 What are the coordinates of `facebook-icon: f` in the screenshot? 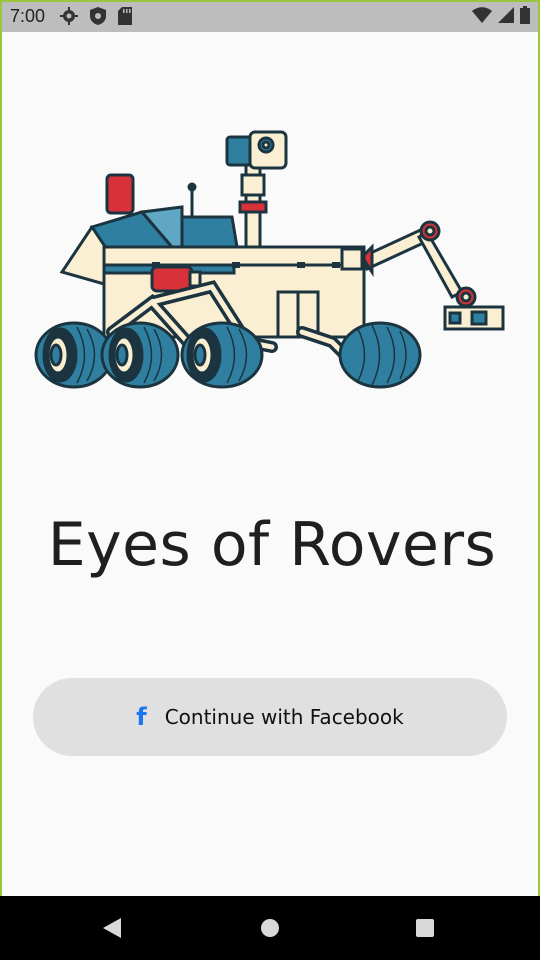 It's located at (141, 717).